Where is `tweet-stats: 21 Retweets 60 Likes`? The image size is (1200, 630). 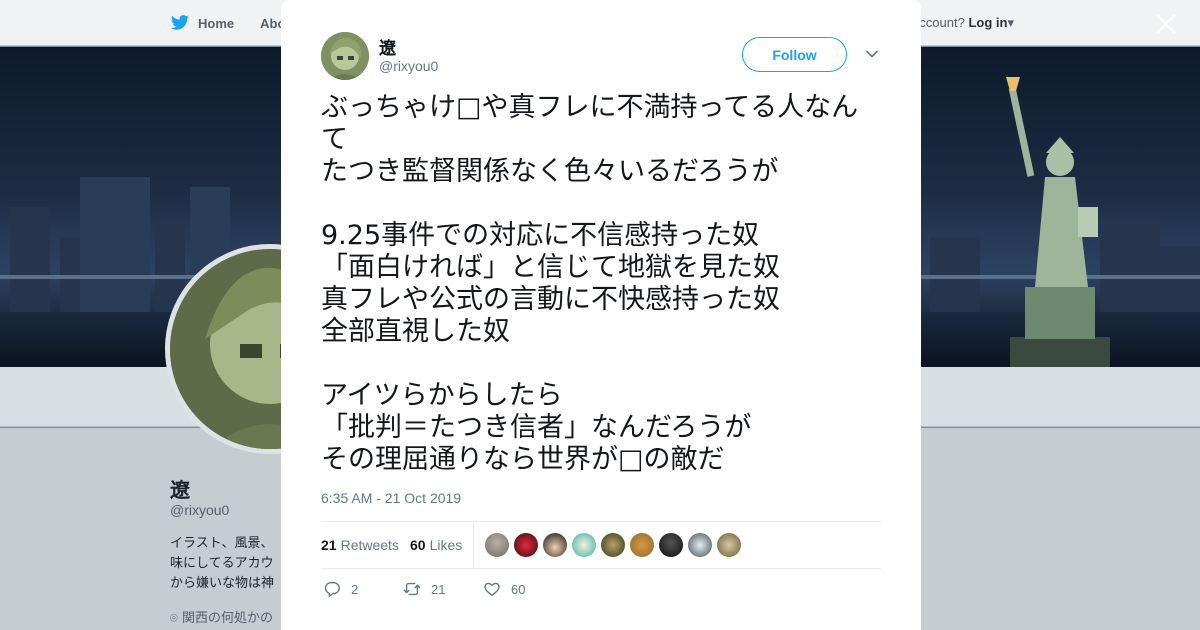
tweet-stats: 21 Retweets 60 Likes is located at coordinates (601, 545).